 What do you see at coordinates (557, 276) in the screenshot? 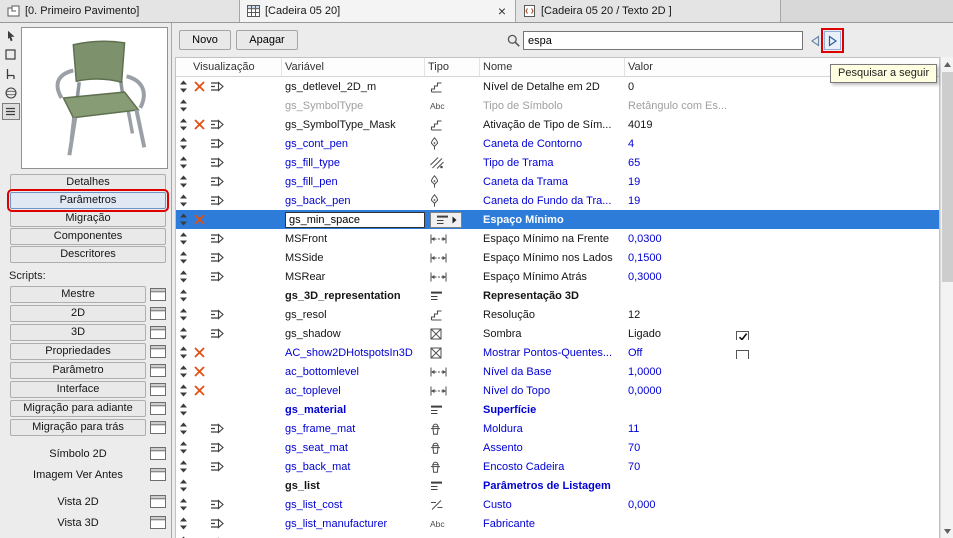
I see `param-row-MSRear: MSRear Espaço Mínimo Atrás 0,3000` at bounding box center [557, 276].